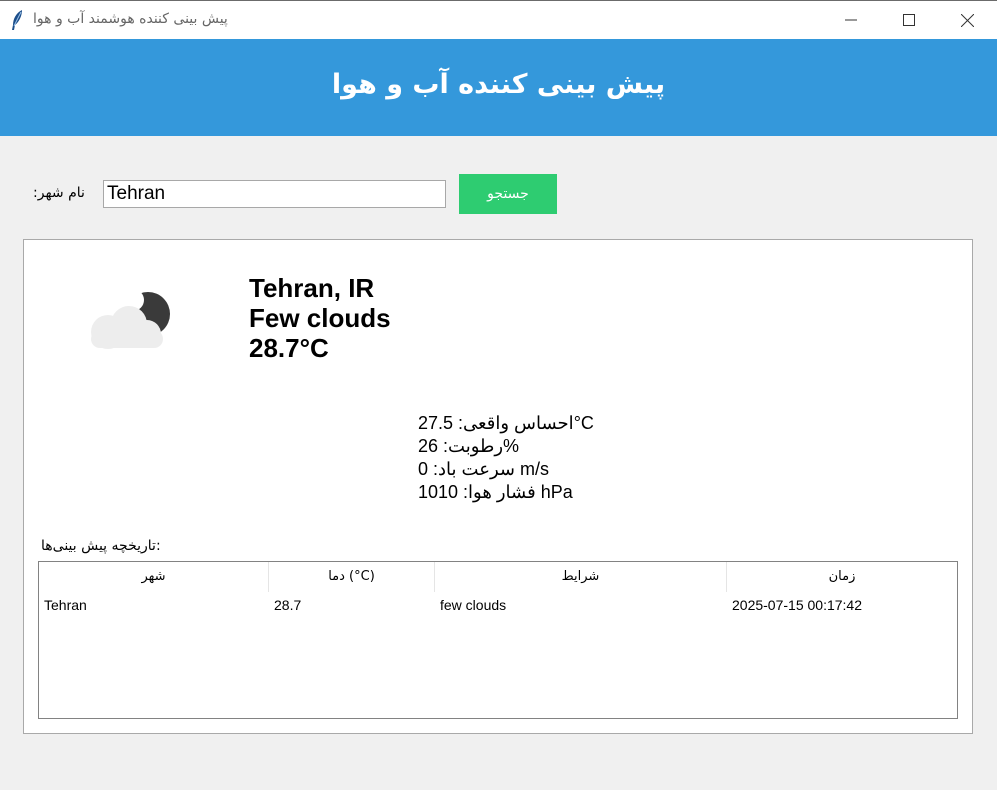  I want to click on column-header-city: شهر, so click(154, 577).